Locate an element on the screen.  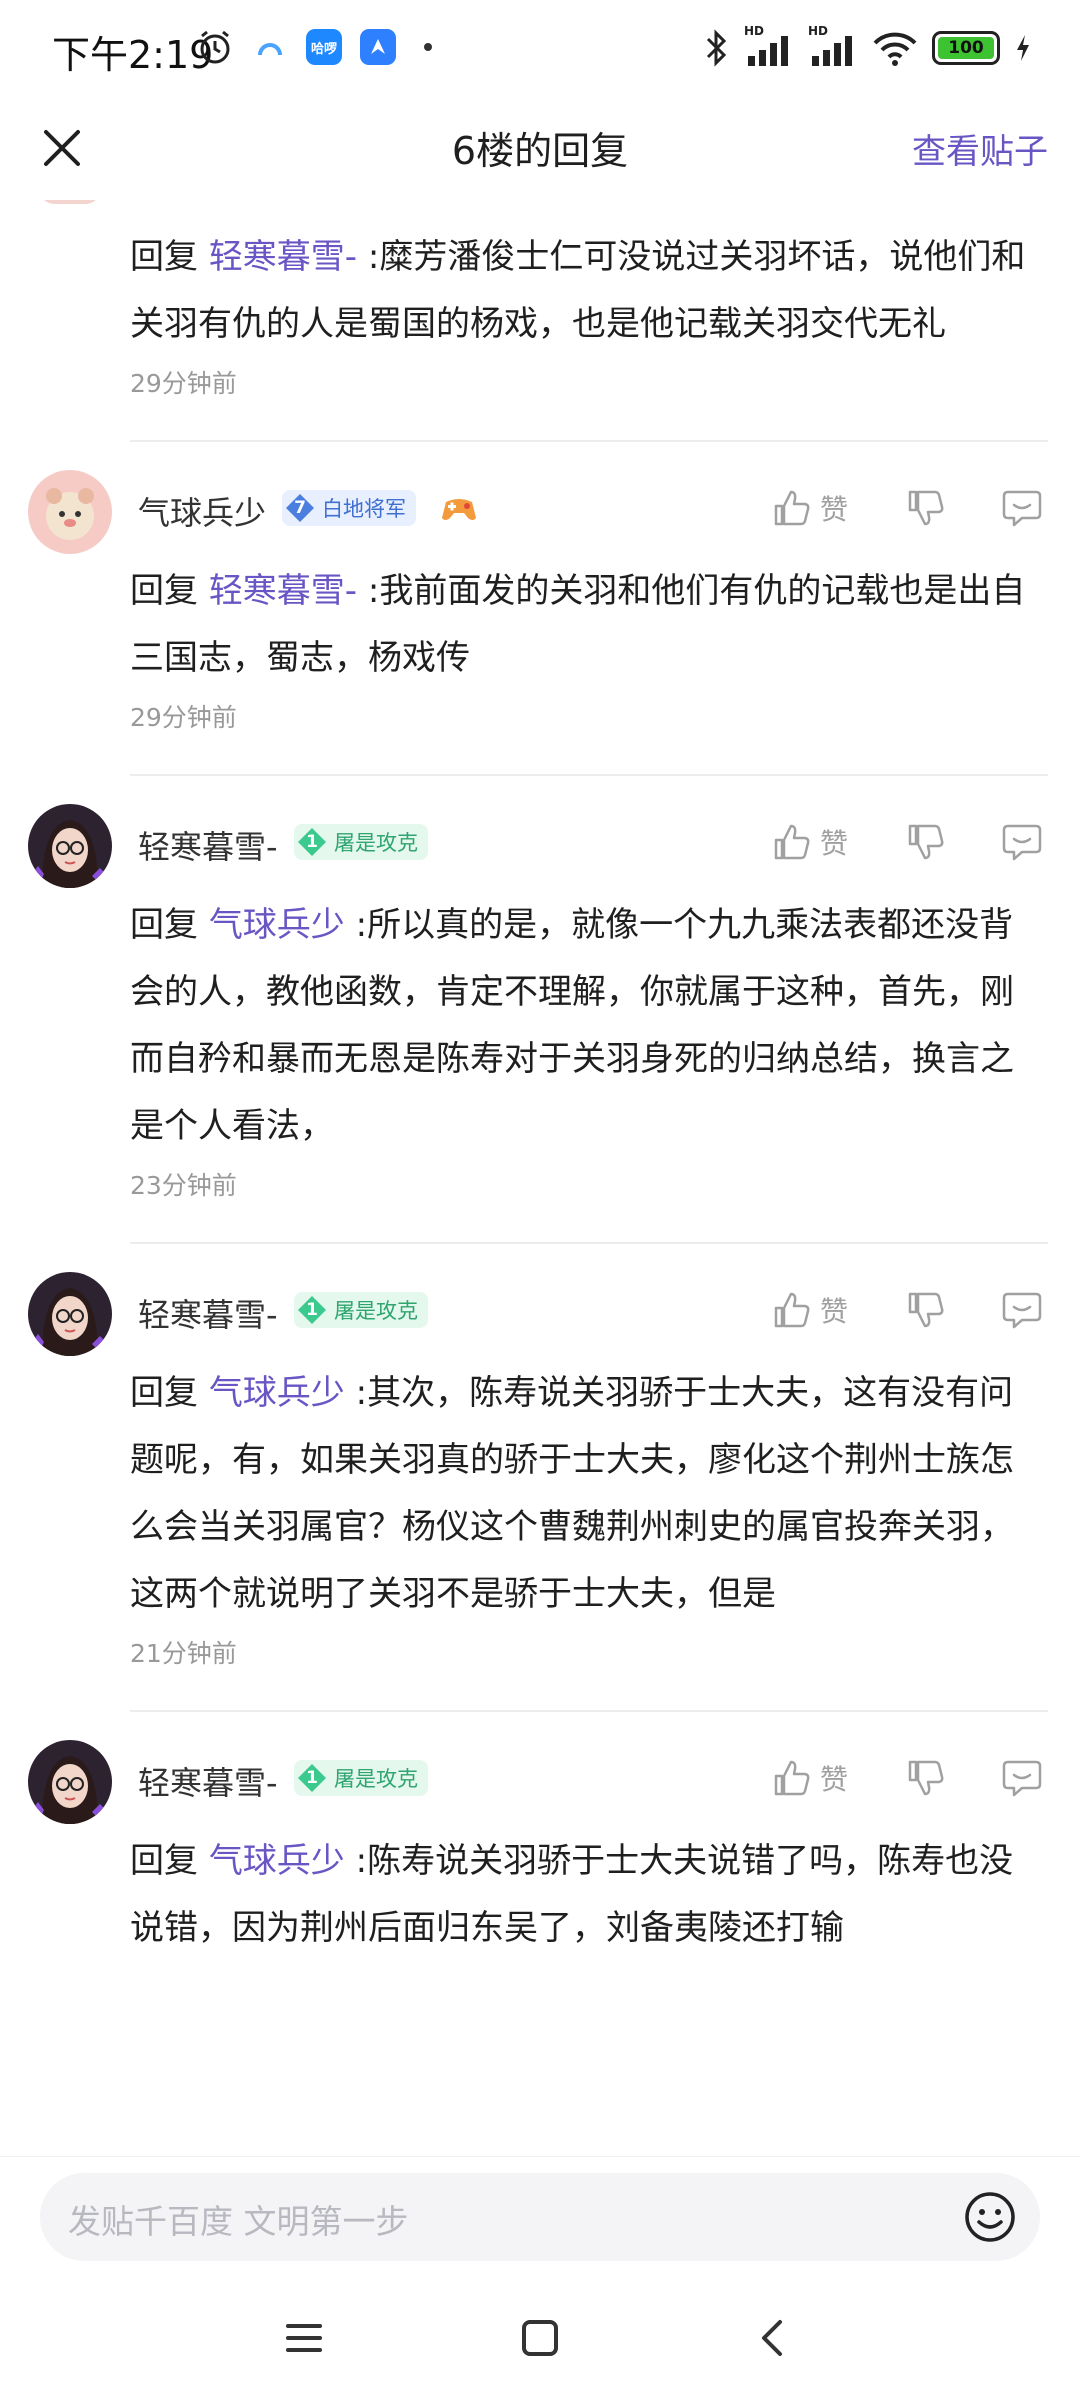
status-bar: 下午2:19 哈啰 HD HD 100 is located at coordinates (540, 48).